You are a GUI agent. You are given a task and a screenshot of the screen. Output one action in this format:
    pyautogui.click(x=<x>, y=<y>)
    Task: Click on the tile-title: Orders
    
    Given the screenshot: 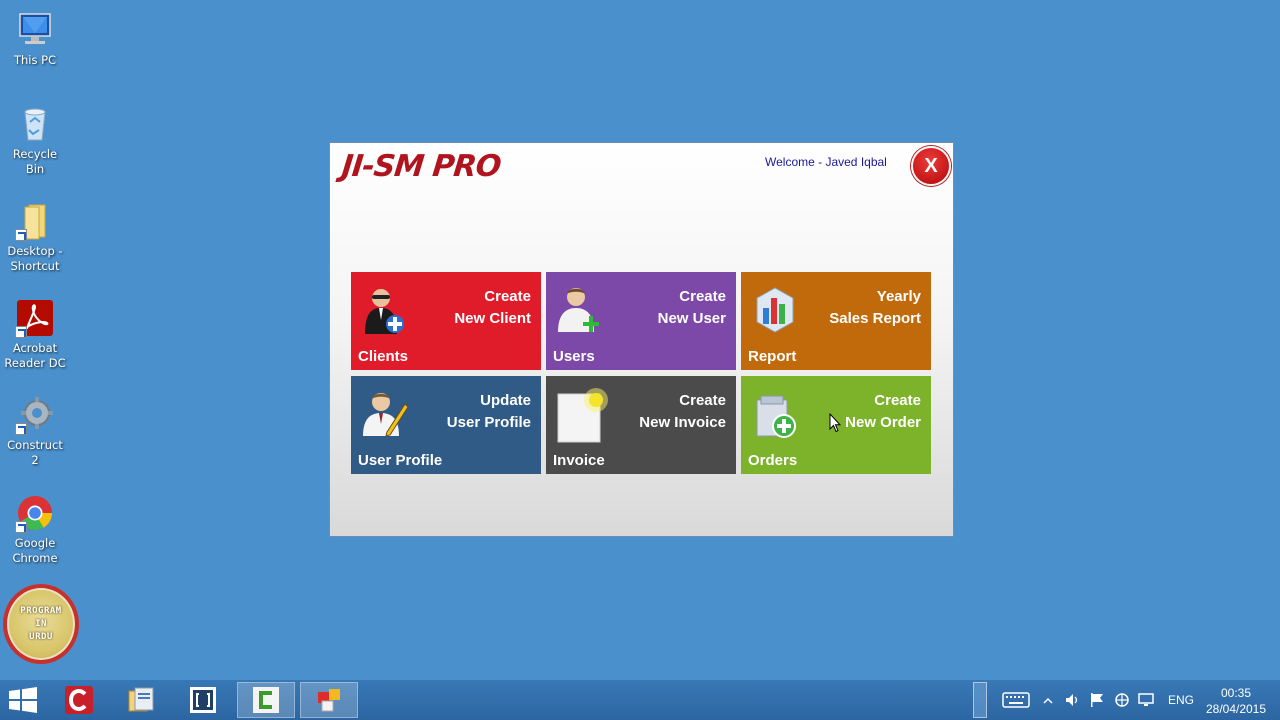 What is the action you would take?
    pyautogui.click(x=773, y=460)
    